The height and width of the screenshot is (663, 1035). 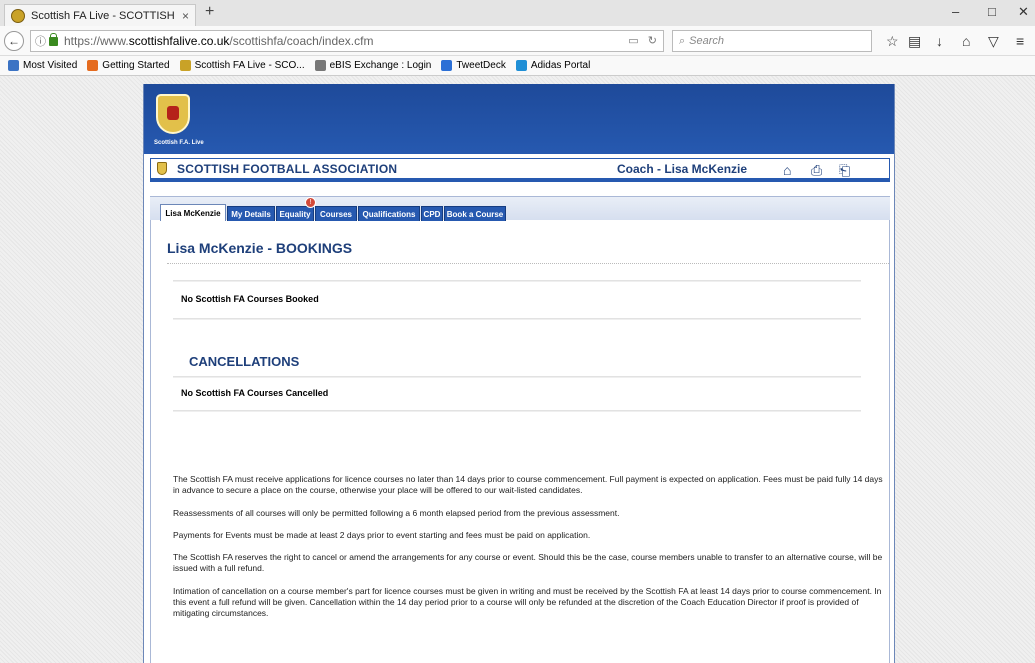 What do you see at coordinates (185, 16) in the screenshot?
I see `close-tab-icon: ×` at bounding box center [185, 16].